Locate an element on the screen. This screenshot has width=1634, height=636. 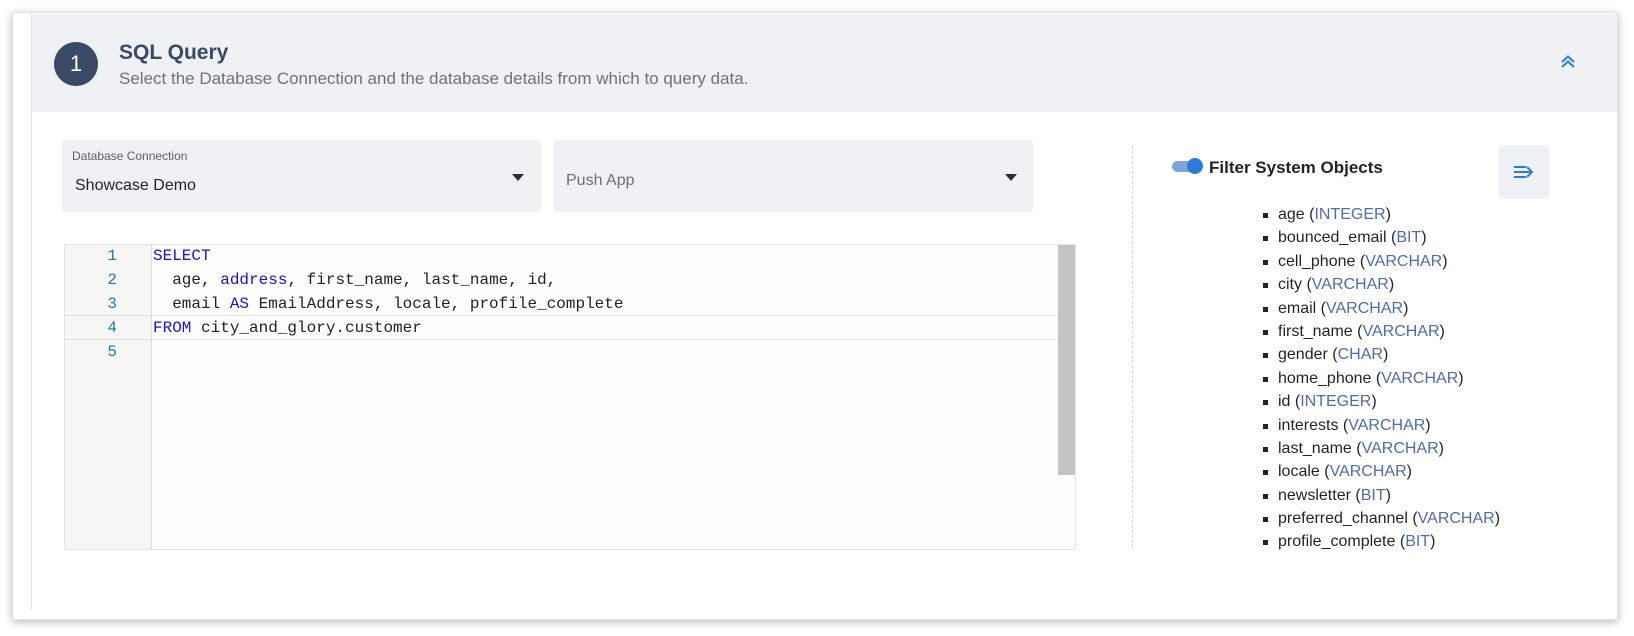
code-segment: email is located at coordinates (191, 304).